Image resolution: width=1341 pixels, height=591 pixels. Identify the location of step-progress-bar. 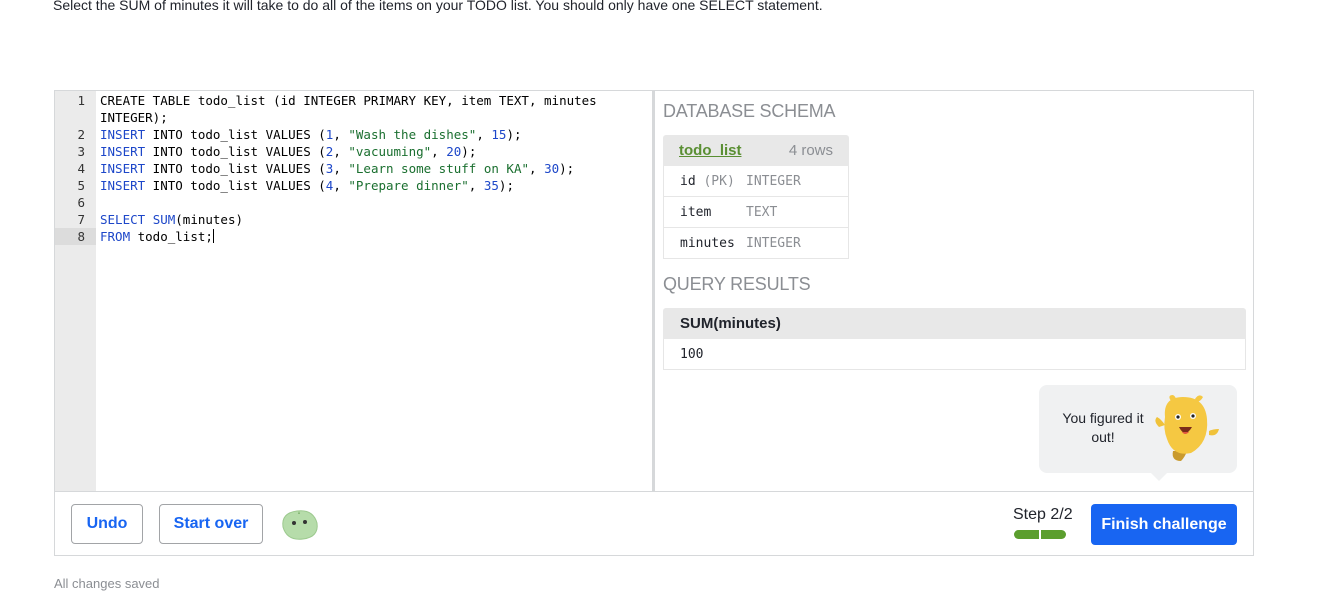
(1040, 534).